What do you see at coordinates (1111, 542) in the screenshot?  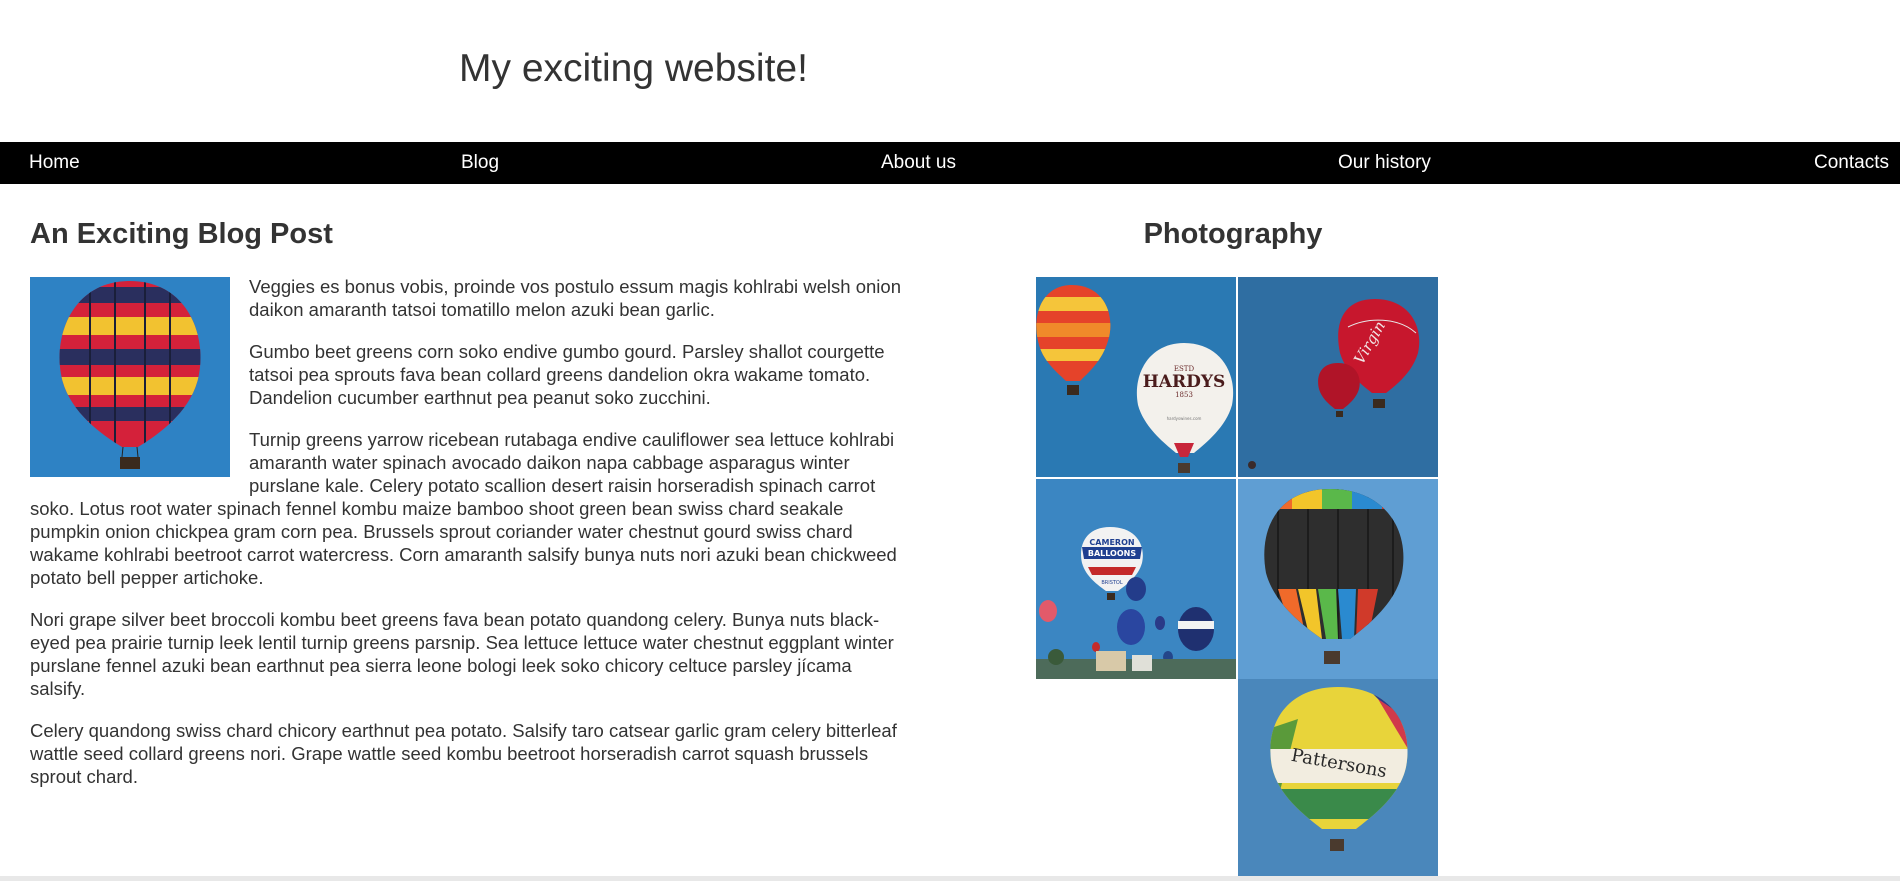 I see `cameron-text: CAMERON` at bounding box center [1111, 542].